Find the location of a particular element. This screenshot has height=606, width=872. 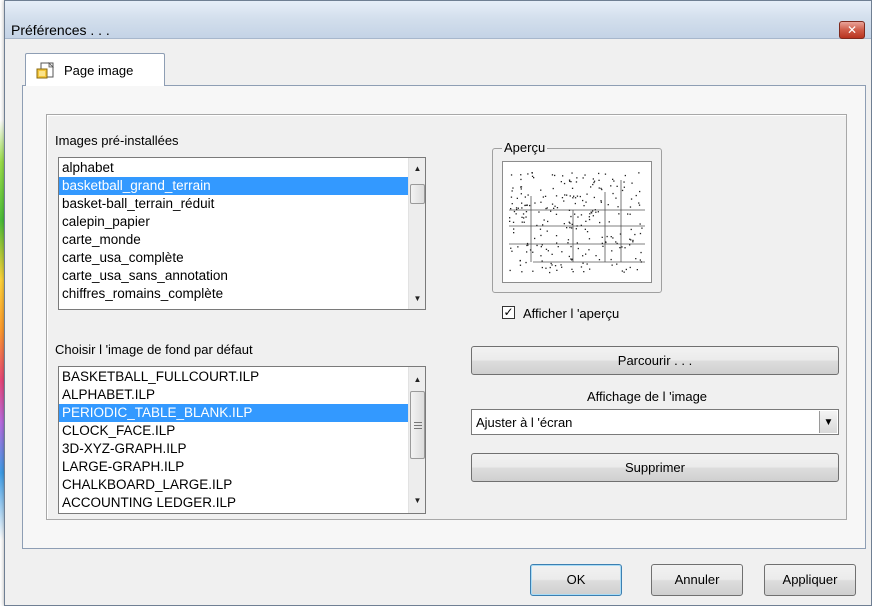

preinstalled-list-item: basketball_grand_terrain is located at coordinates (233, 186).